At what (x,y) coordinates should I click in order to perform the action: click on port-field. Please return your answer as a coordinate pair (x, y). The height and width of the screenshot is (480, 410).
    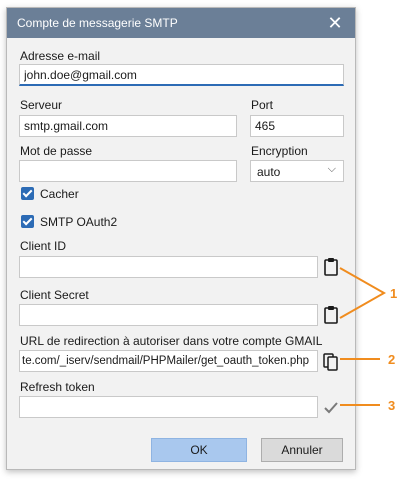
    Looking at the image, I should click on (297, 126).